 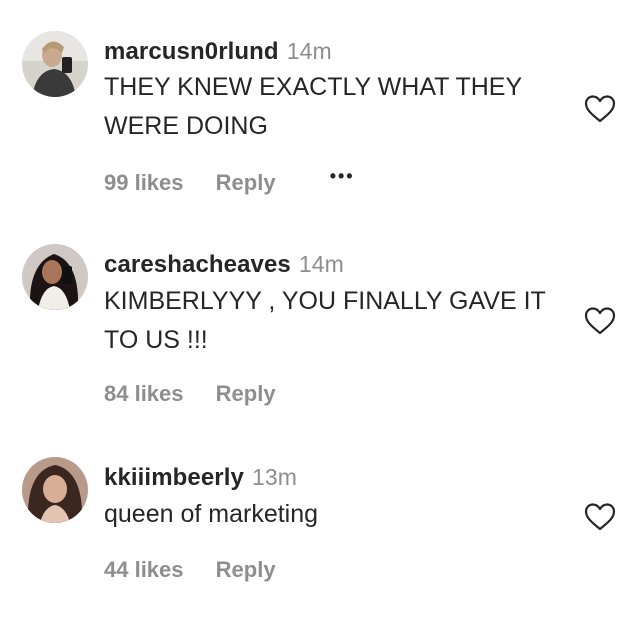 I want to click on comment-meta: 99 likes Reply •••, so click(x=229, y=182).